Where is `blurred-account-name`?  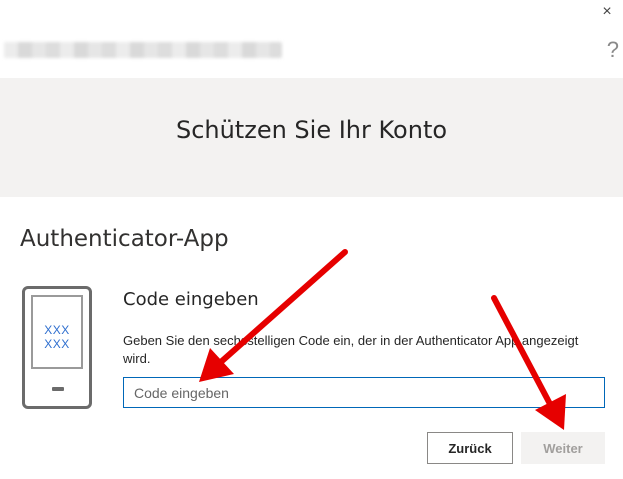 blurred-account-name is located at coordinates (143, 50).